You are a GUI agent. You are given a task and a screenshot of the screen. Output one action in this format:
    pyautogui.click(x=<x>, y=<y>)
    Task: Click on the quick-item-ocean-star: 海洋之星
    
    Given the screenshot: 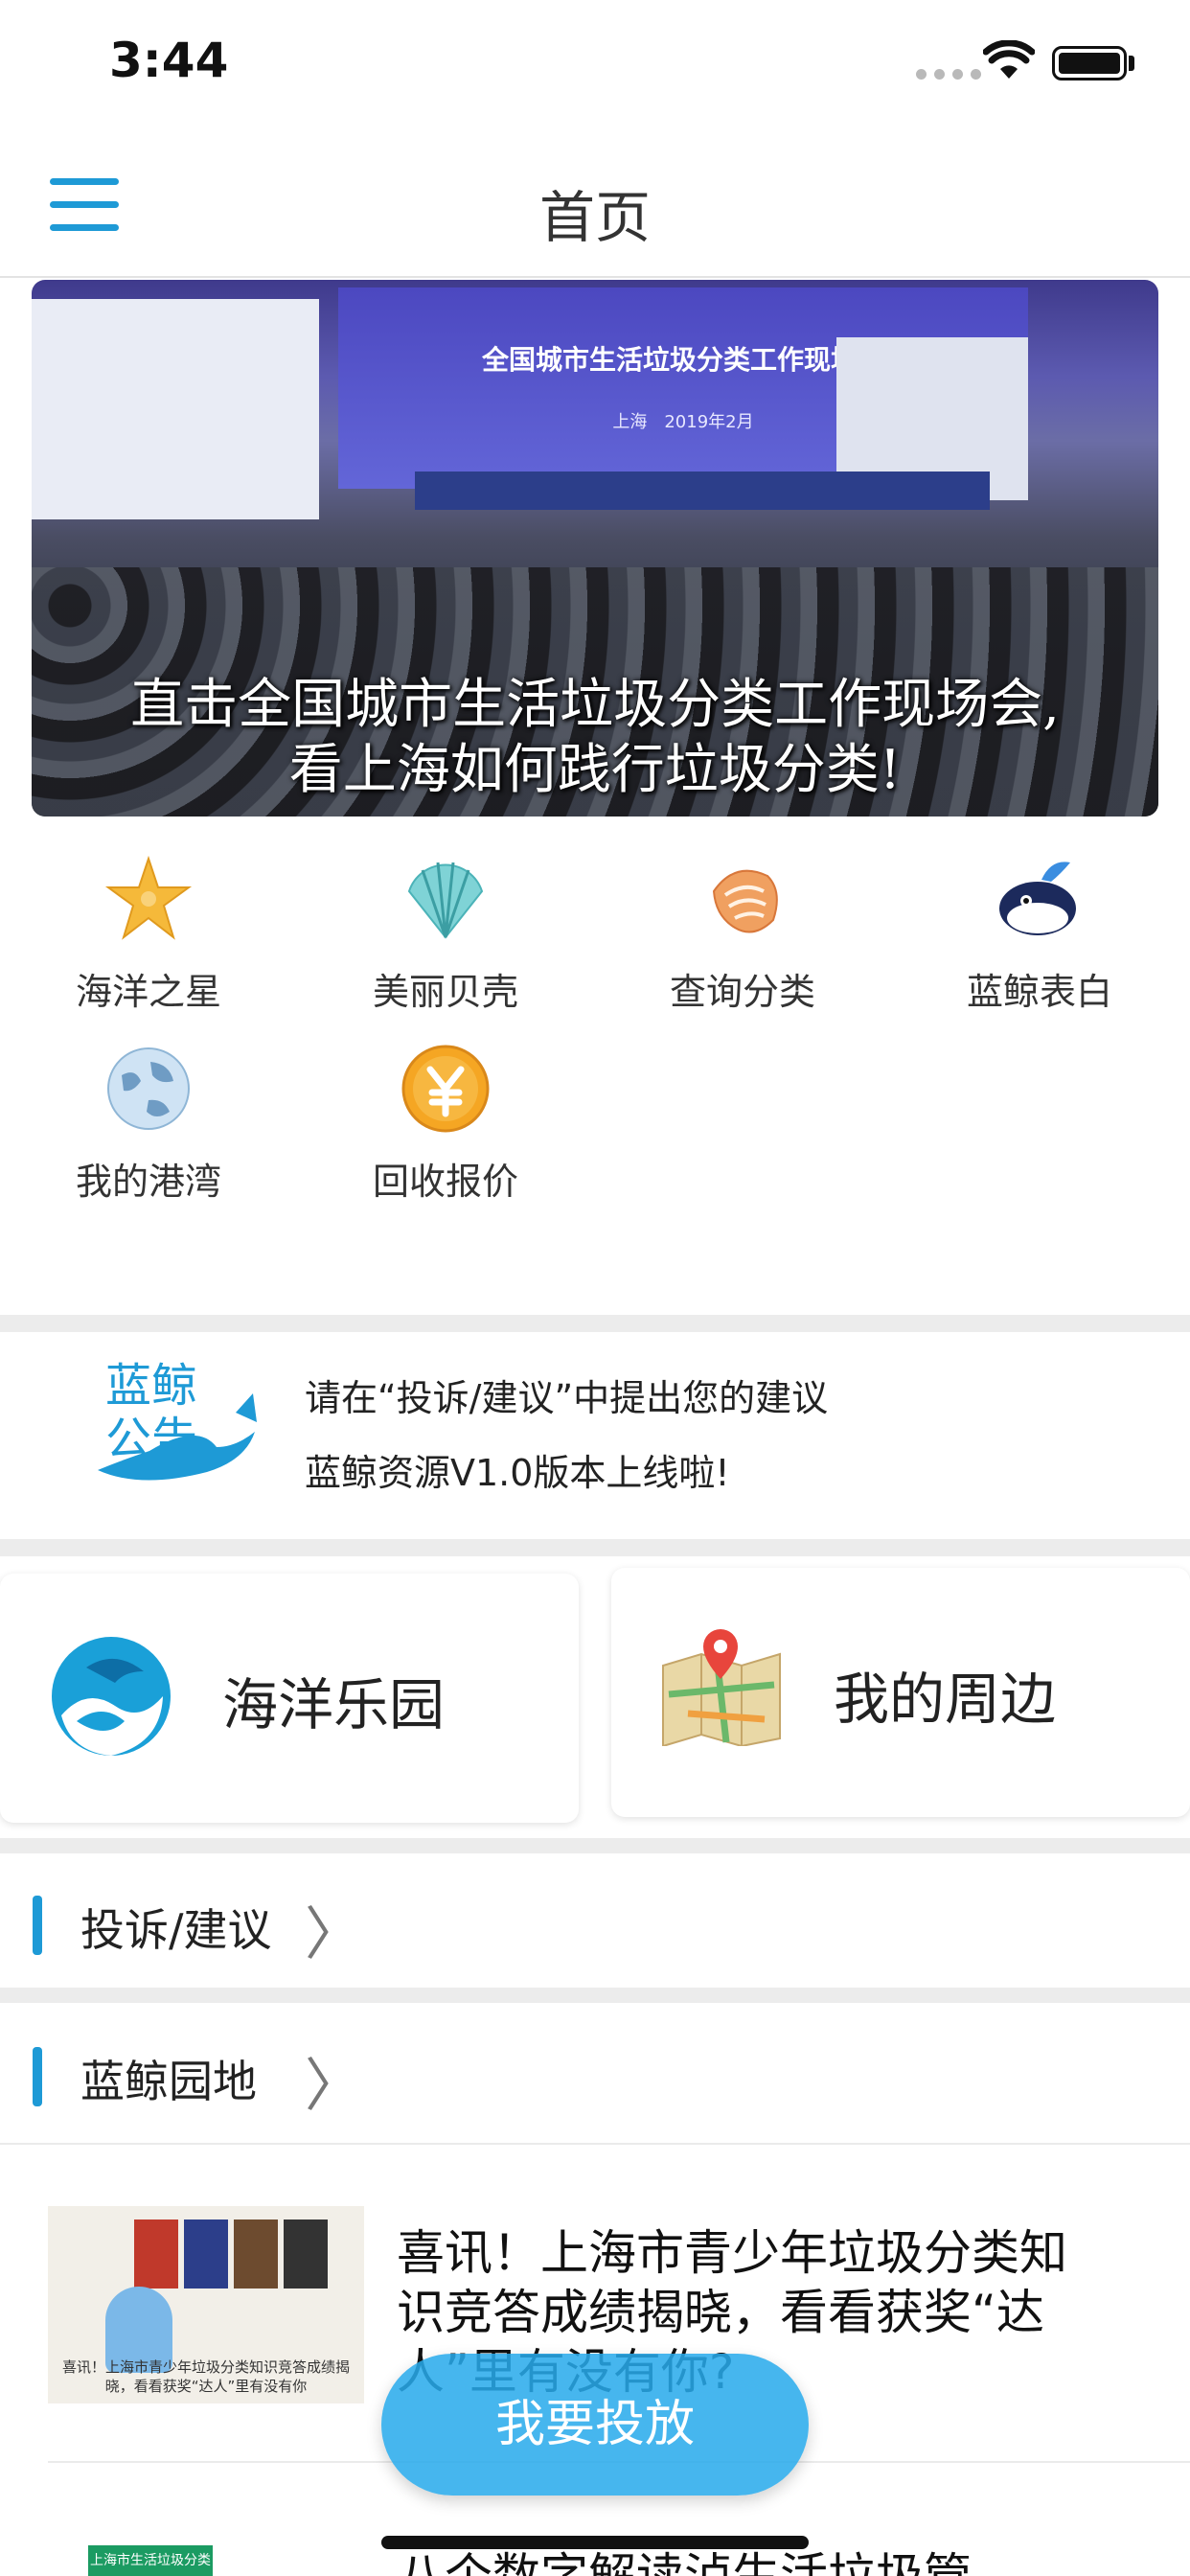 What is the action you would take?
    pyautogui.click(x=148, y=939)
    